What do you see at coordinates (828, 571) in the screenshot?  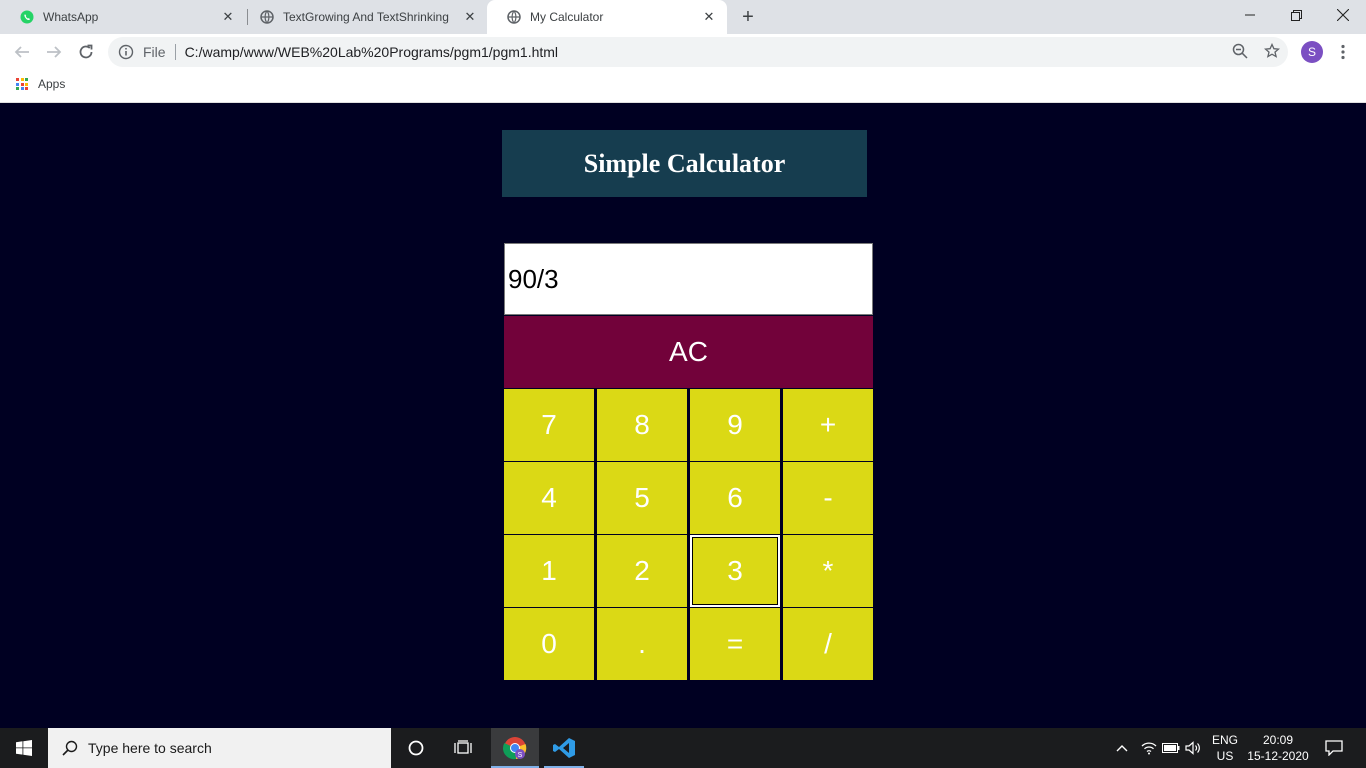 I see `key-multiply: *` at bounding box center [828, 571].